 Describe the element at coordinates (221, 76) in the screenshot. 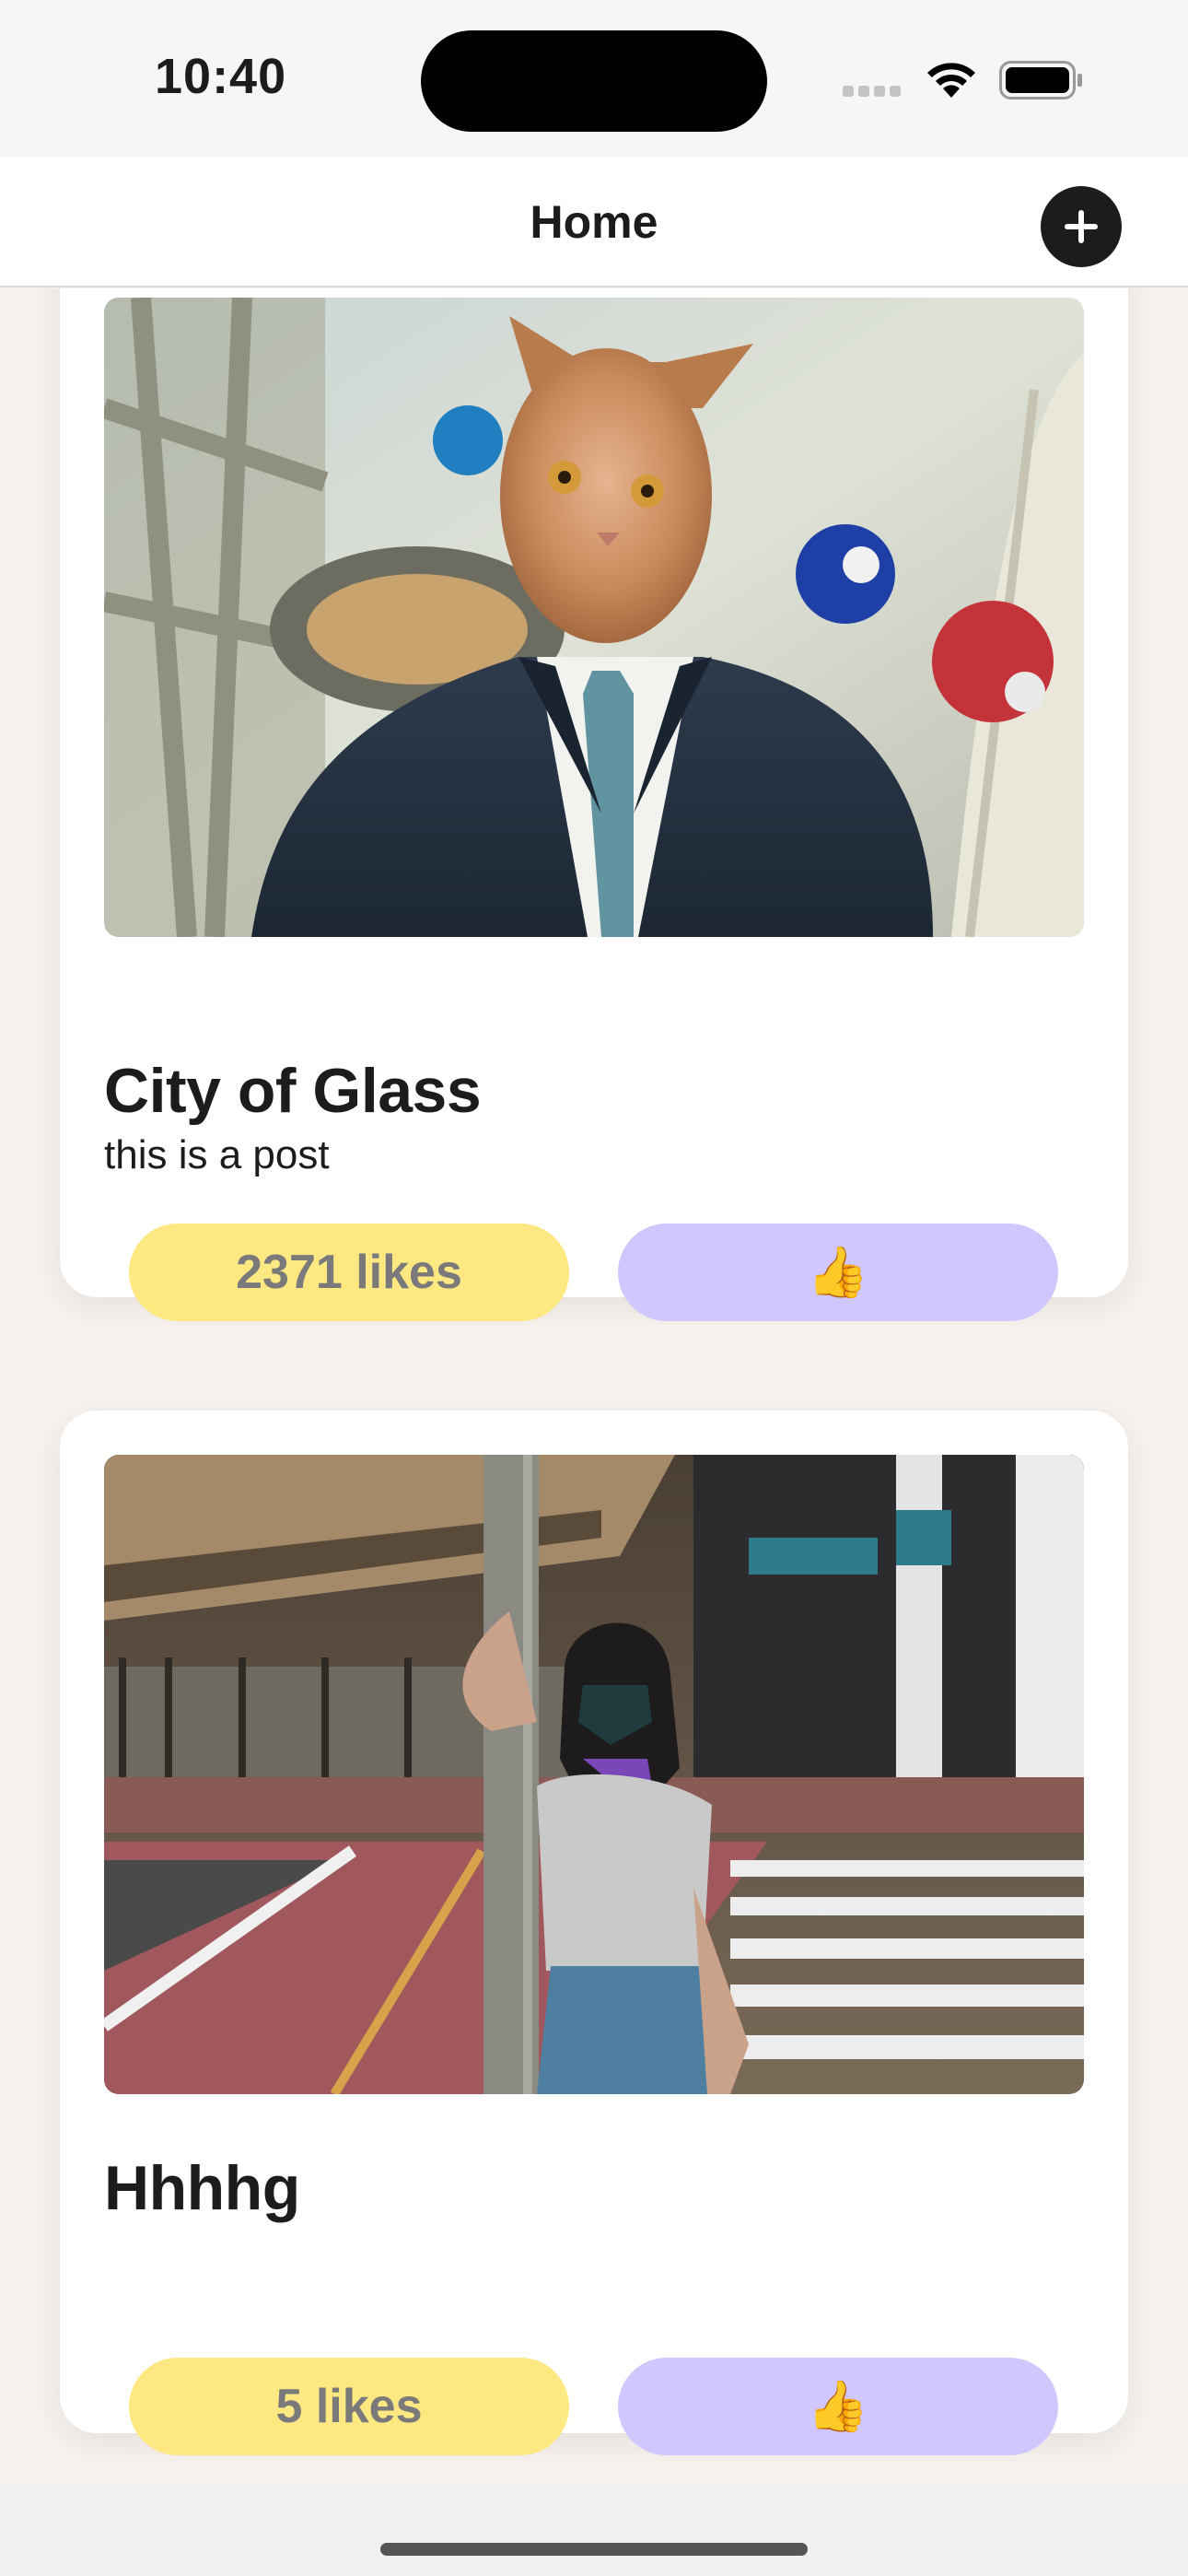

I see `status-time: 10:40` at that location.